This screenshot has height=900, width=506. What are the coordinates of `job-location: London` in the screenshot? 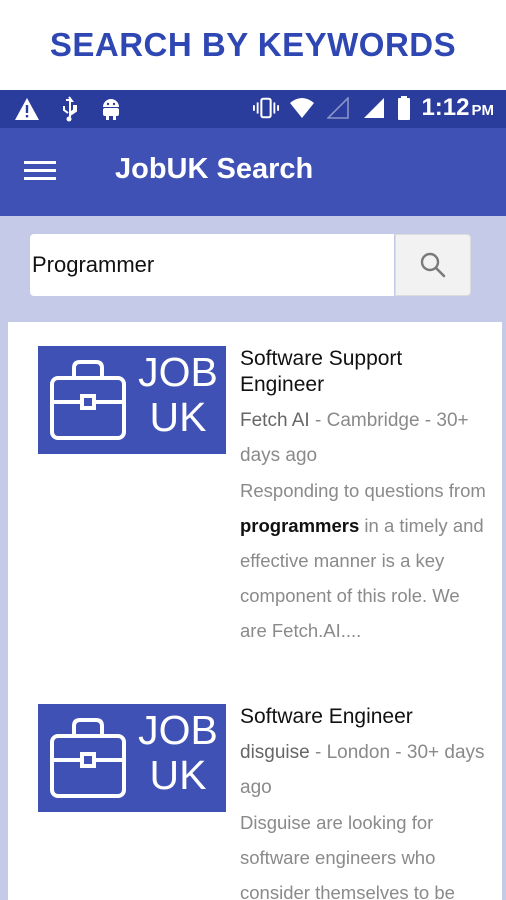 It's located at (358, 752).